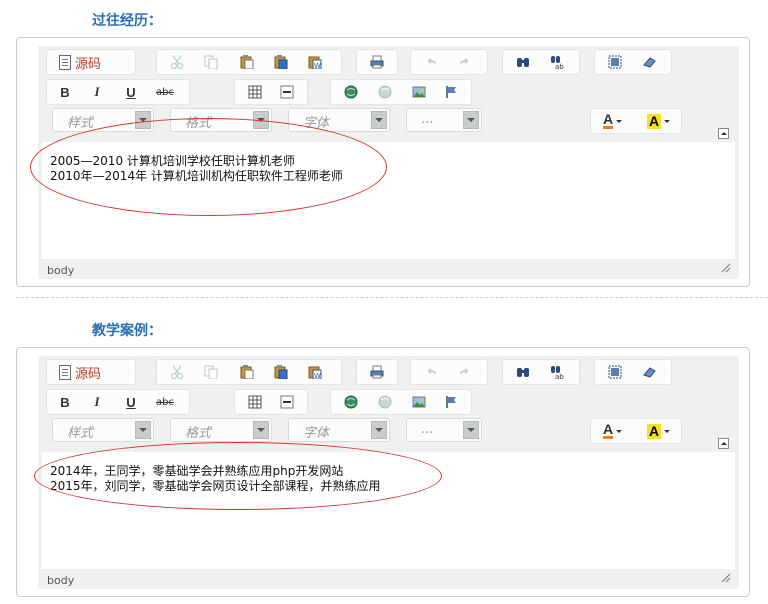 Image resolution: width=768 pixels, height=604 pixels. I want to click on document-icon, so click(65, 372).